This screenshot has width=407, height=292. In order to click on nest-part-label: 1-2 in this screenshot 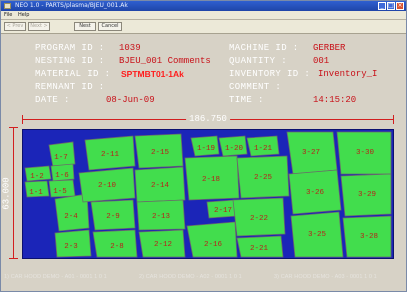, I will do `click(37, 177)`.